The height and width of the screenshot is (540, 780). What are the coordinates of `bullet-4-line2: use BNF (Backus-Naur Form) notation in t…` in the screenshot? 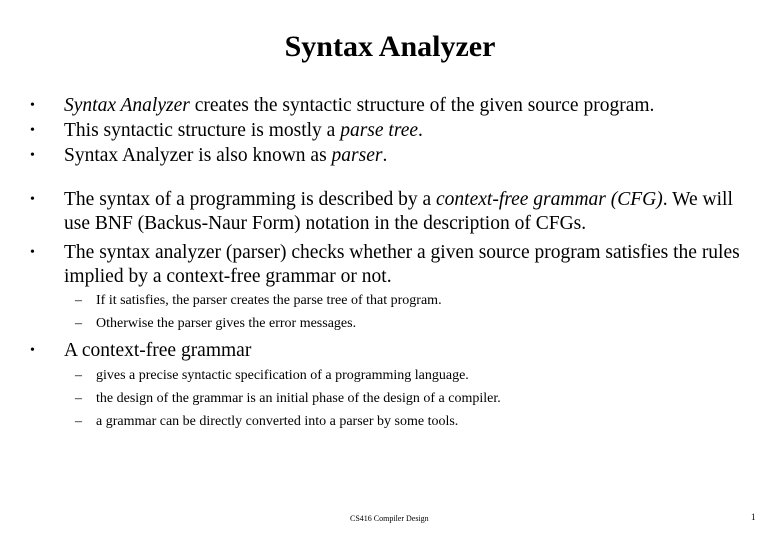 It's located at (325, 223).